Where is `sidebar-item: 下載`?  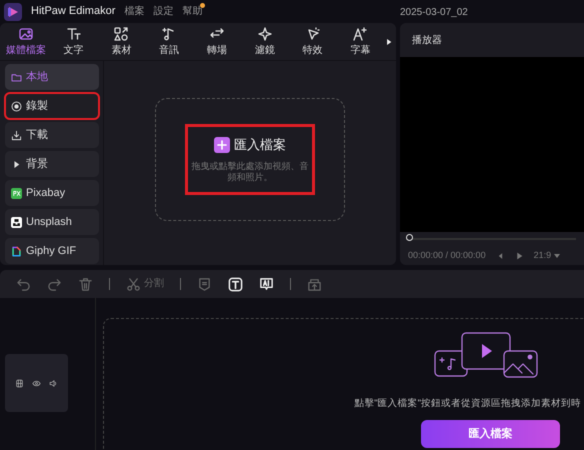 sidebar-item: 下載 is located at coordinates (52, 135).